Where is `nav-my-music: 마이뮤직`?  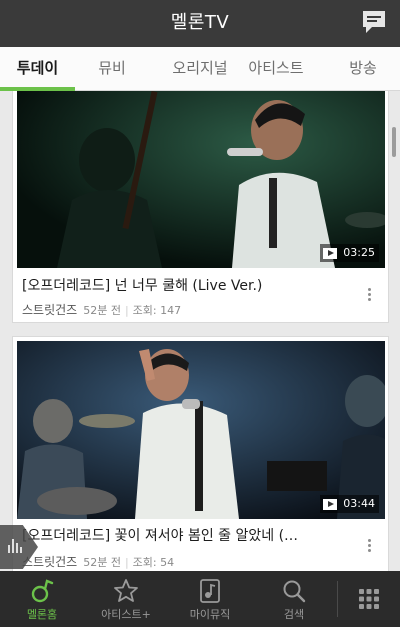
nav-my-music: 마이뮤직 is located at coordinates (210, 599).